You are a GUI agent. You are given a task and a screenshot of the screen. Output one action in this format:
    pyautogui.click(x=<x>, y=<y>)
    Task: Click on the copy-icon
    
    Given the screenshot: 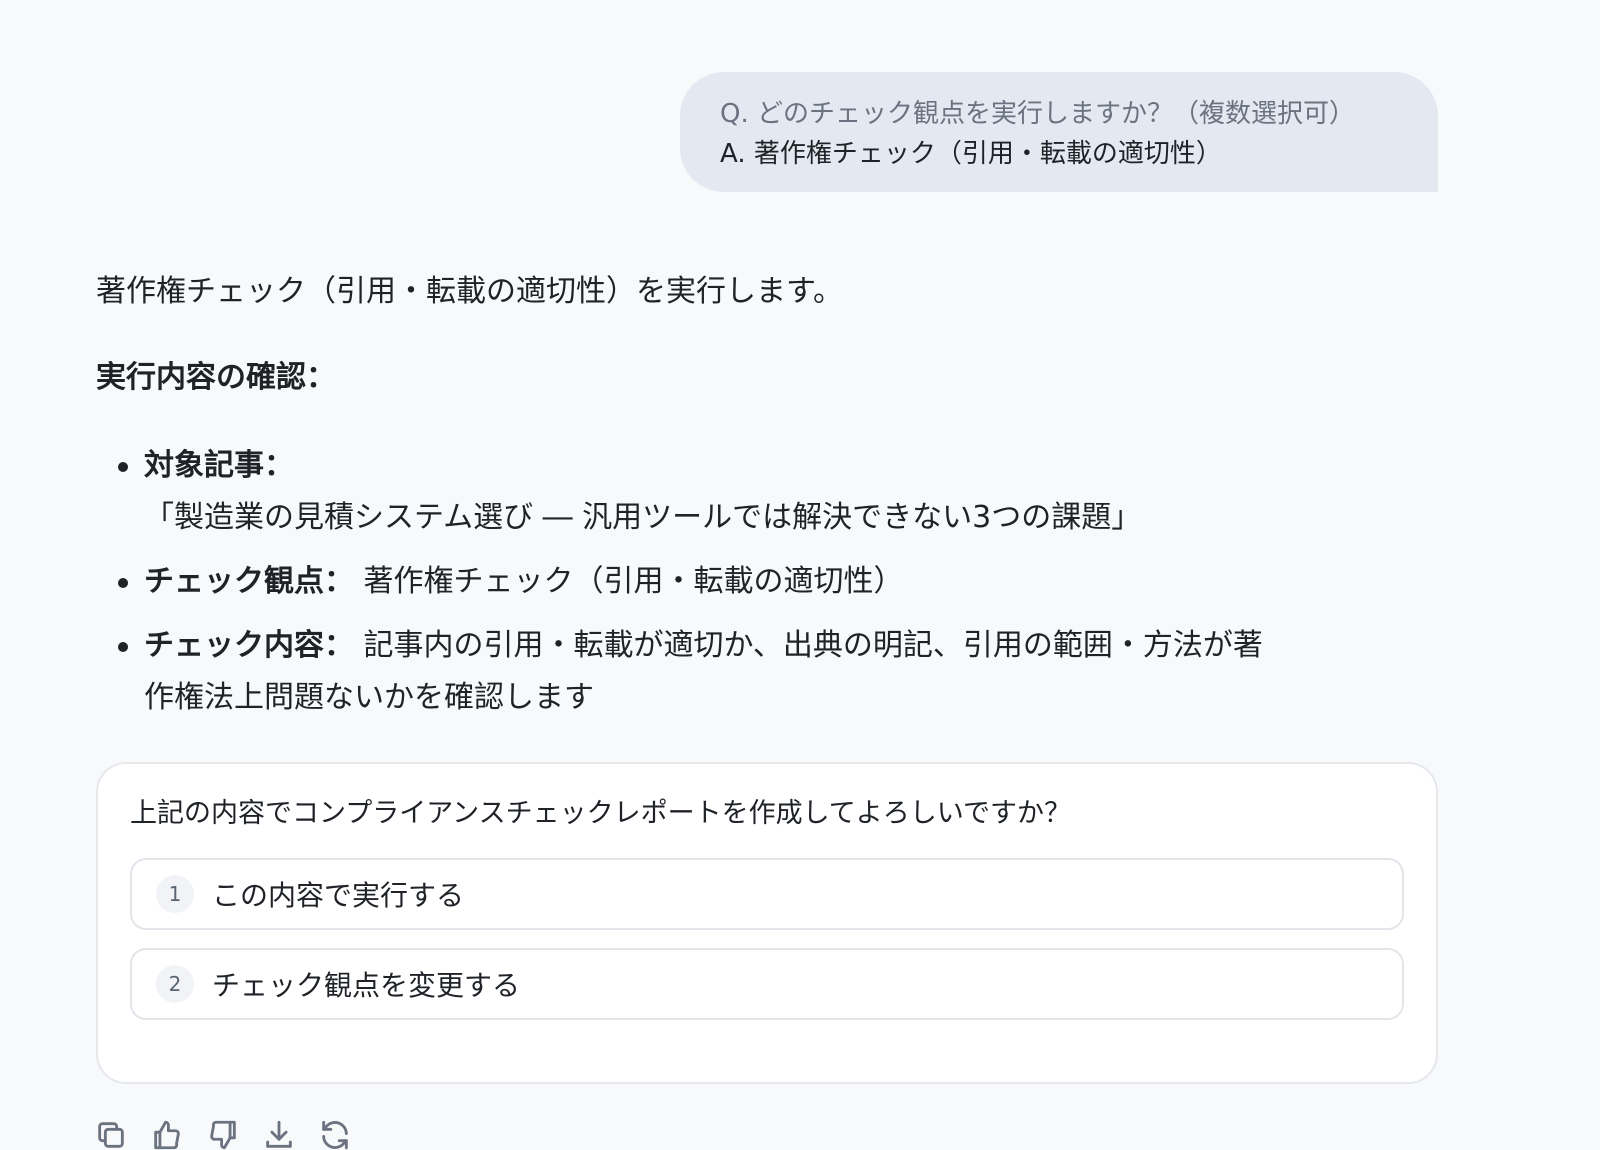 What is the action you would take?
    pyautogui.click(x=111, y=1134)
    